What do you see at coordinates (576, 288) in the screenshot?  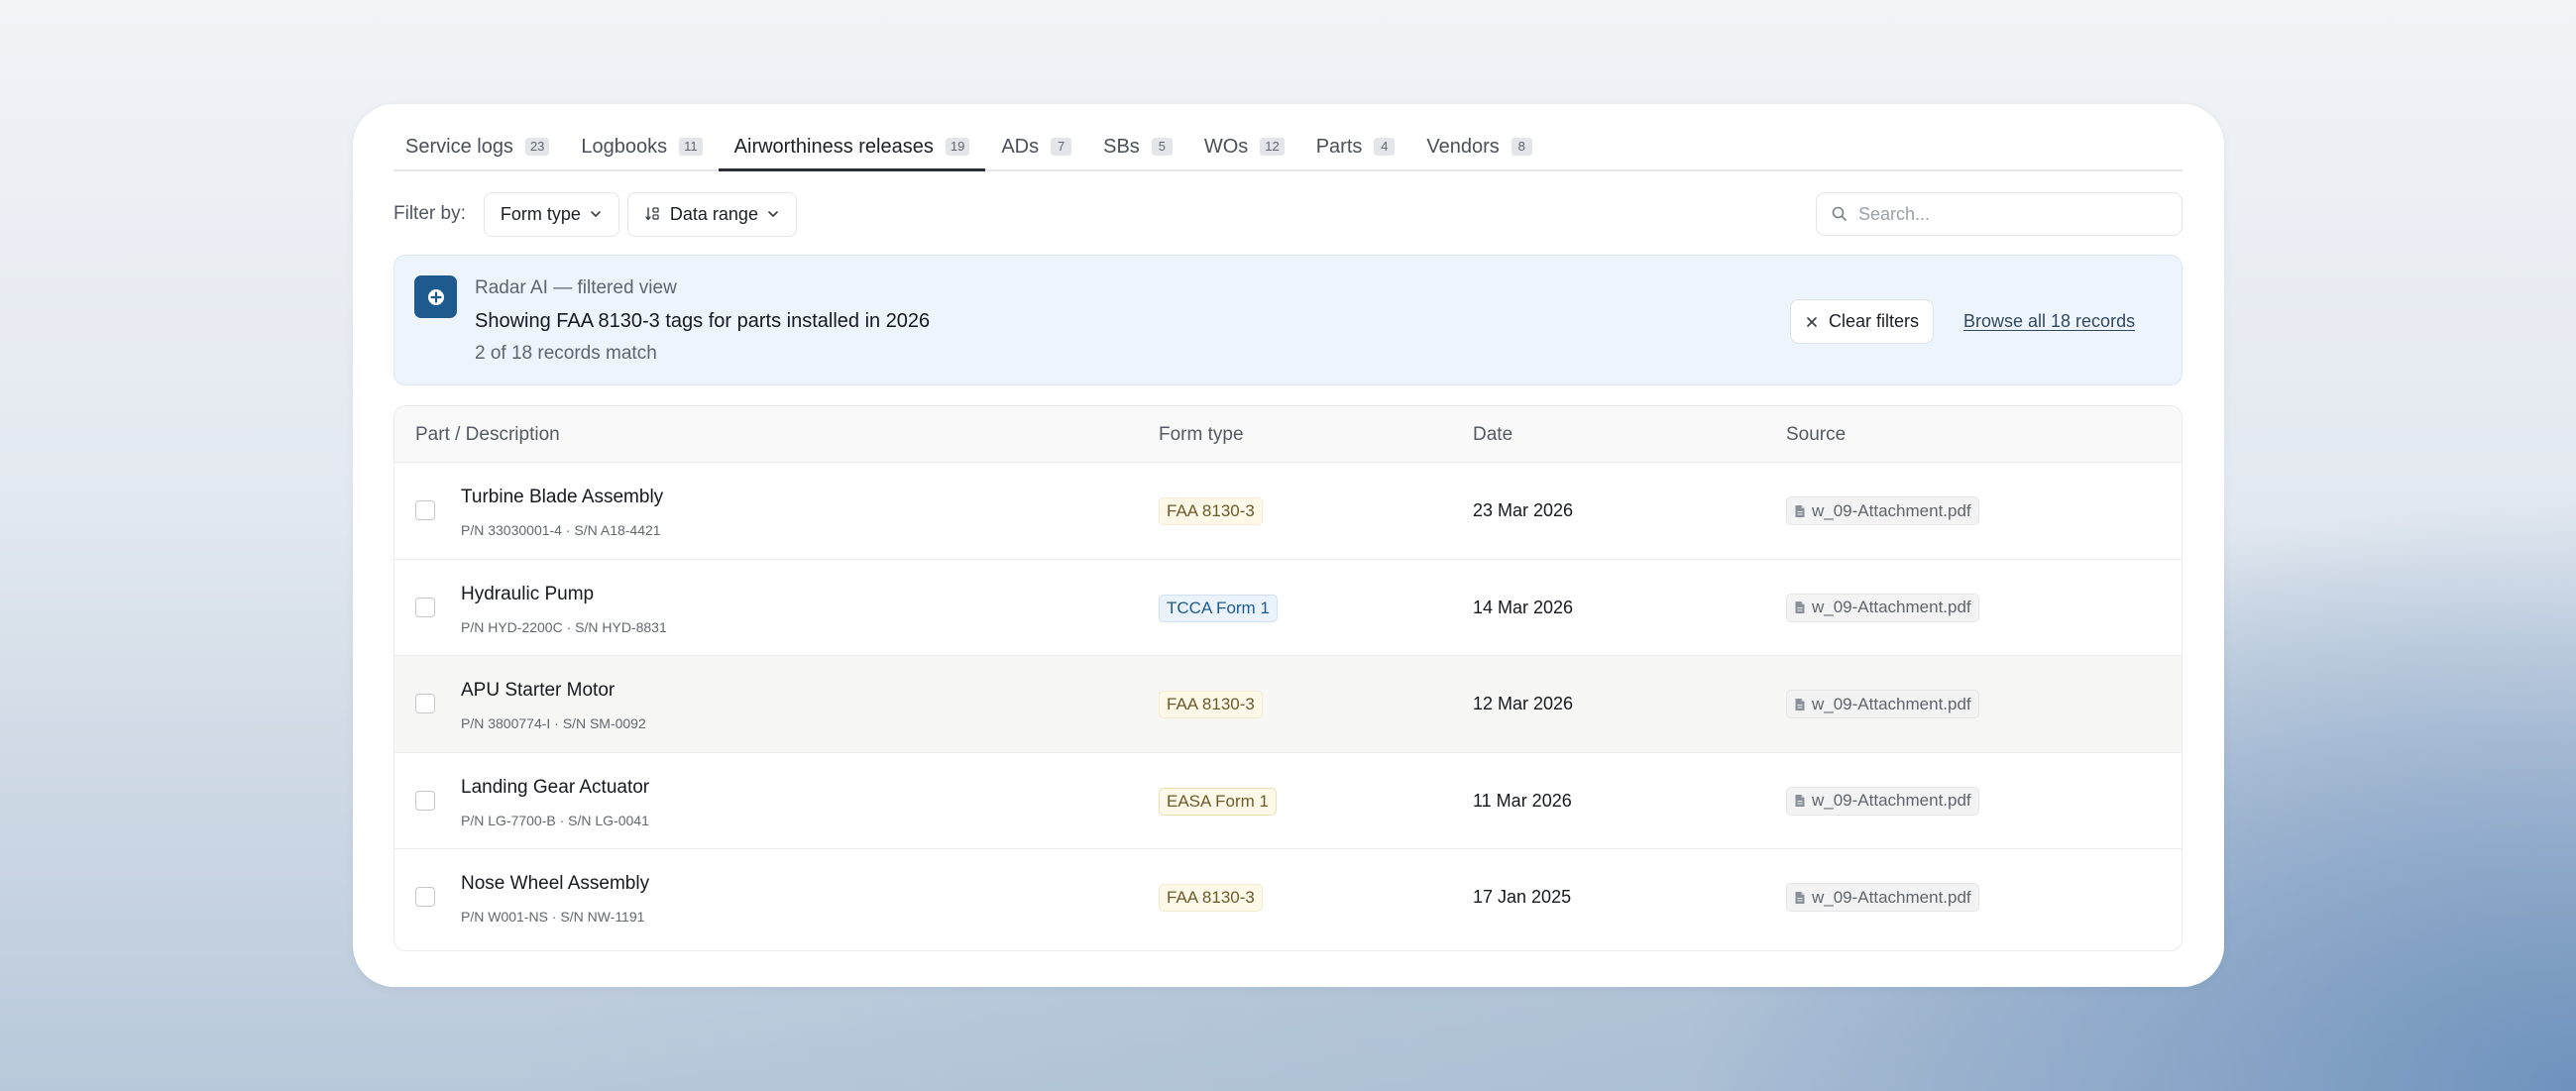 I see `banner-title: Radar AI — filtered view` at bounding box center [576, 288].